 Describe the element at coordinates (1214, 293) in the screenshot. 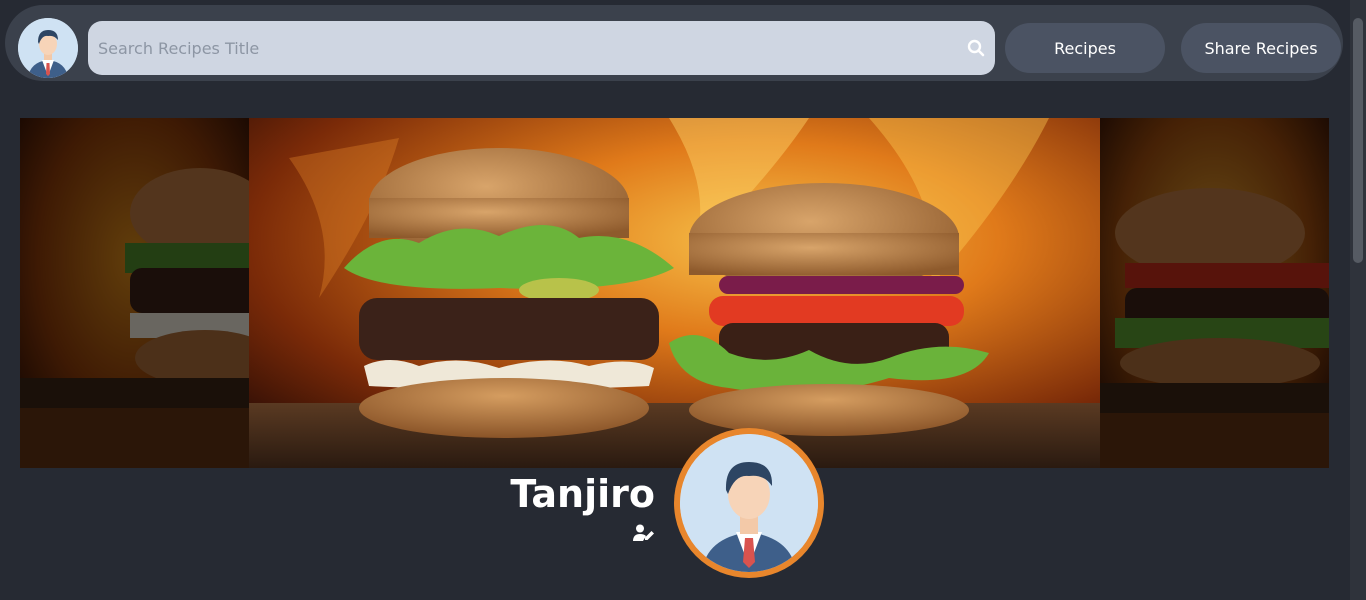

I see `cover-image-blur-right` at that location.